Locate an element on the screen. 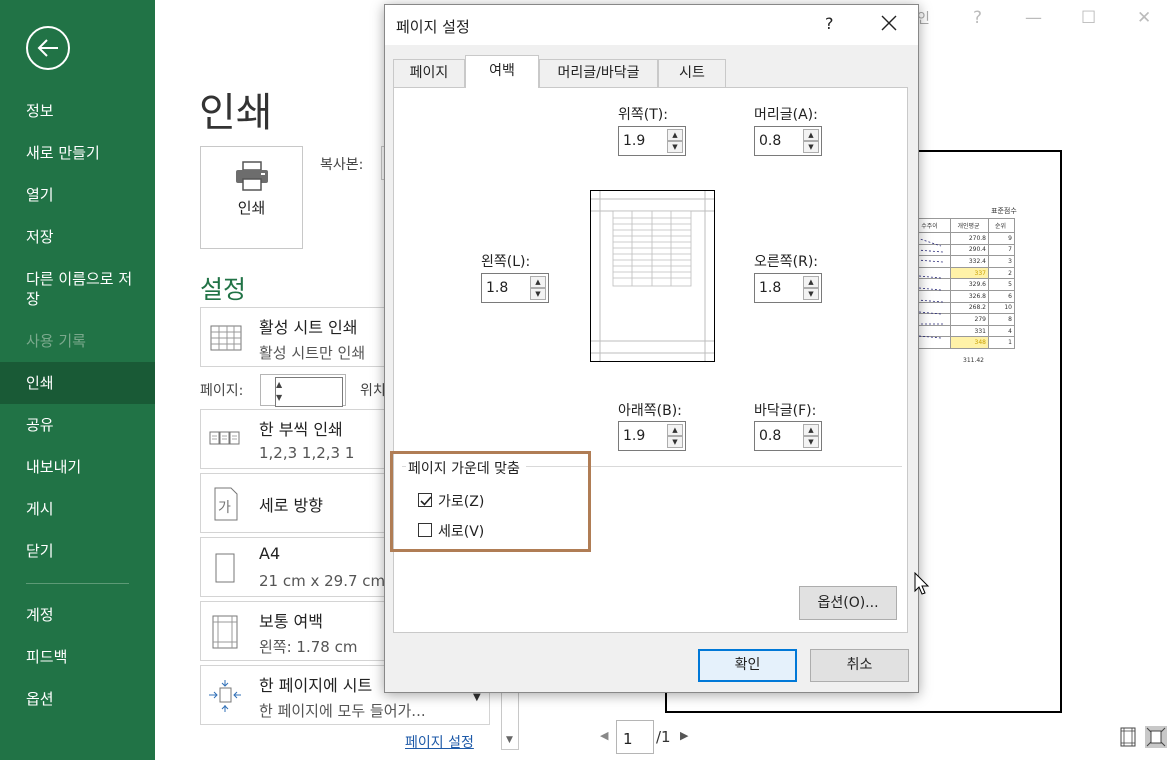 This screenshot has height=760, width=1174. preview-rank-cell: 2 is located at coordinates (1001, 273).